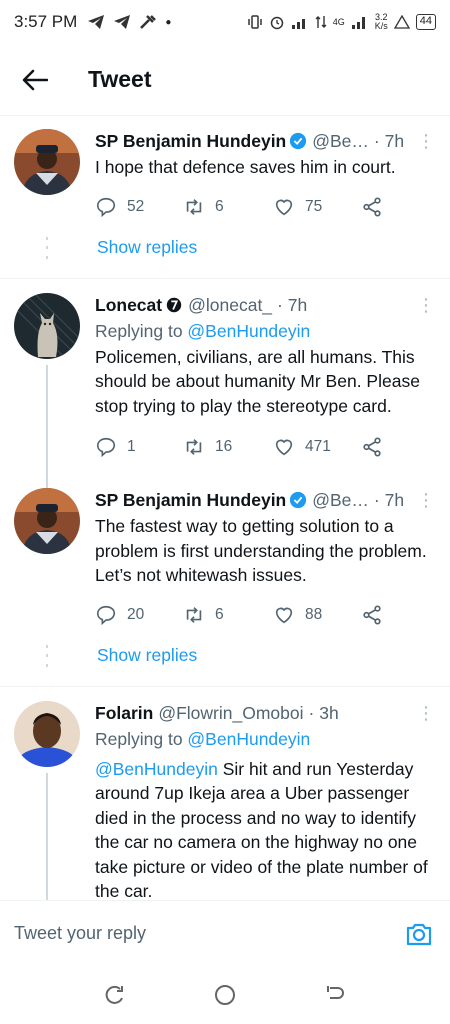 This screenshot has width=450, height=1024. I want to click on reply-button: 20, so click(139, 615).